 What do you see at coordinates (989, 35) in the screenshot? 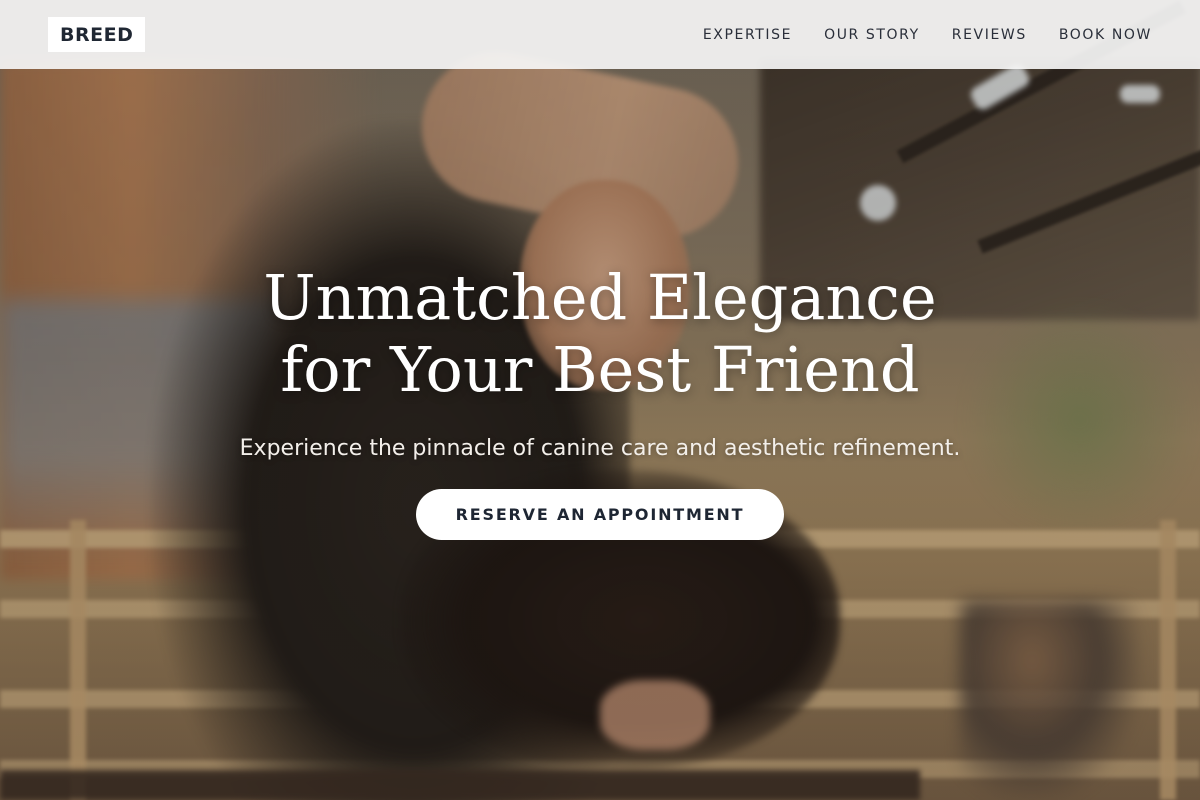
I see `nav-link-reviews: REVIEWS` at bounding box center [989, 35].